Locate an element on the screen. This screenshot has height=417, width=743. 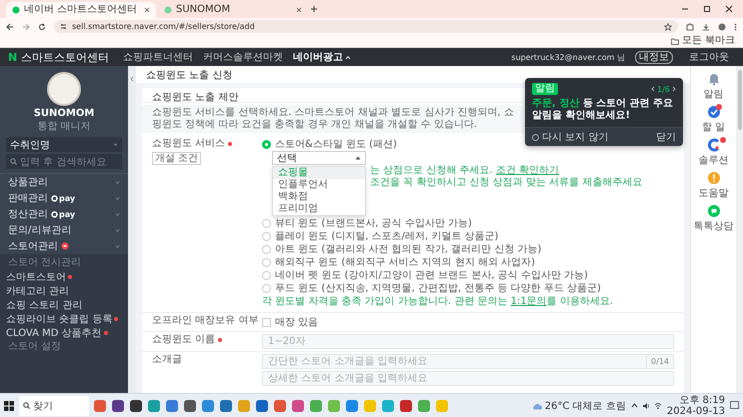
next-icon is located at coordinates (674, 89).